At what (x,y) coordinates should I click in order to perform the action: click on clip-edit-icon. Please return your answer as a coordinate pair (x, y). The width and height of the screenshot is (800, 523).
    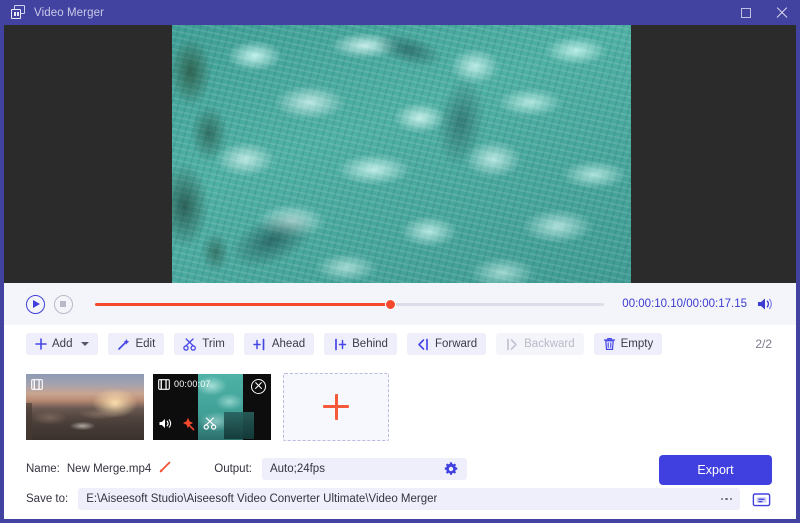
    Looking at the image, I should click on (188, 426).